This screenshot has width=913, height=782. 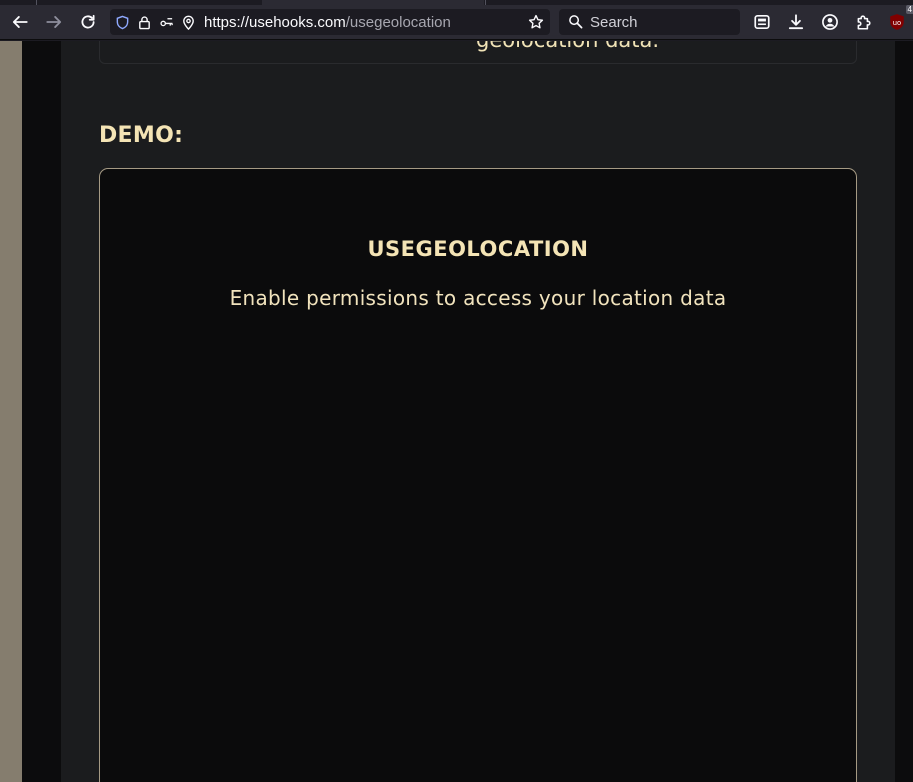 I want to click on url-text: https://usehooks.com/usegeolocation, so click(x=327, y=22).